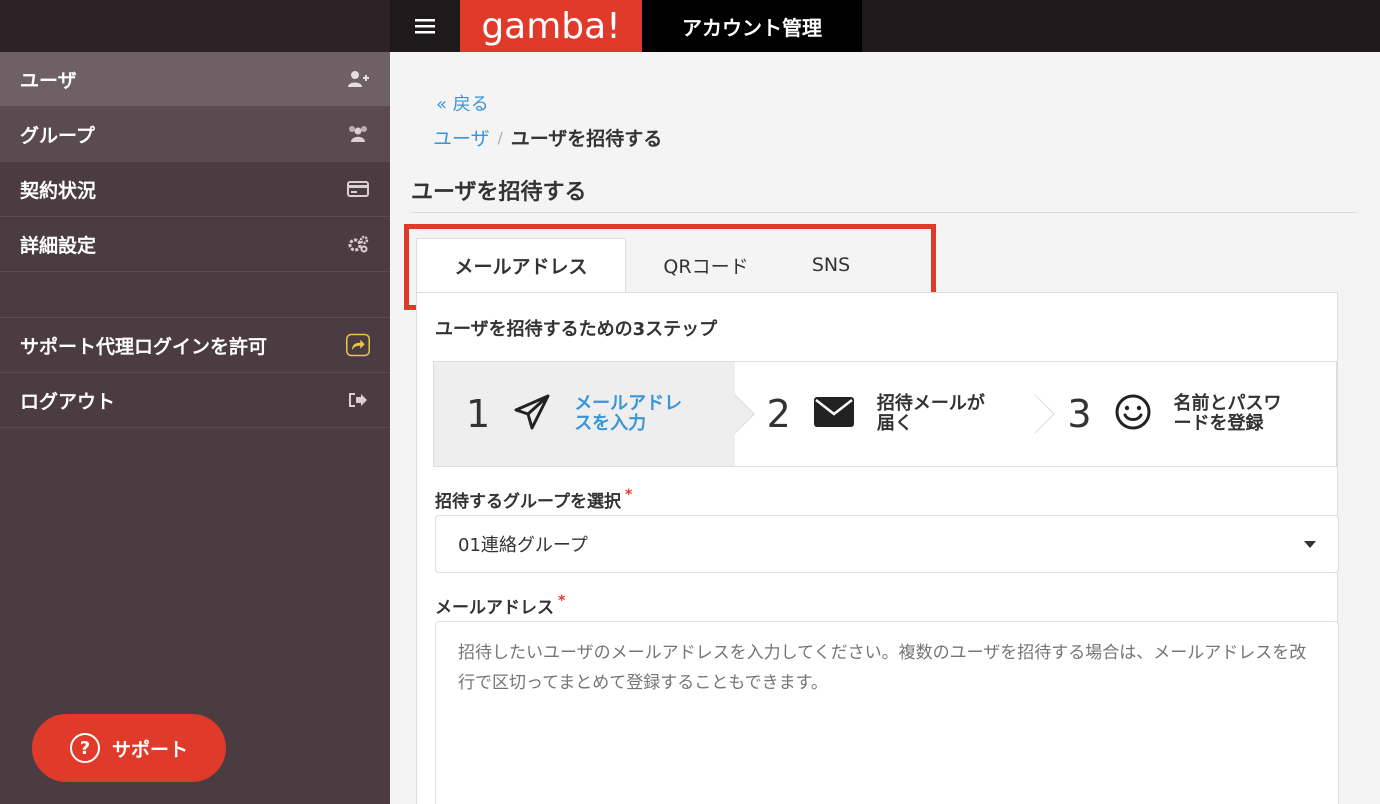 This screenshot has width=1380, height=804. I want to click on envelope-icon, so click(834, 414).